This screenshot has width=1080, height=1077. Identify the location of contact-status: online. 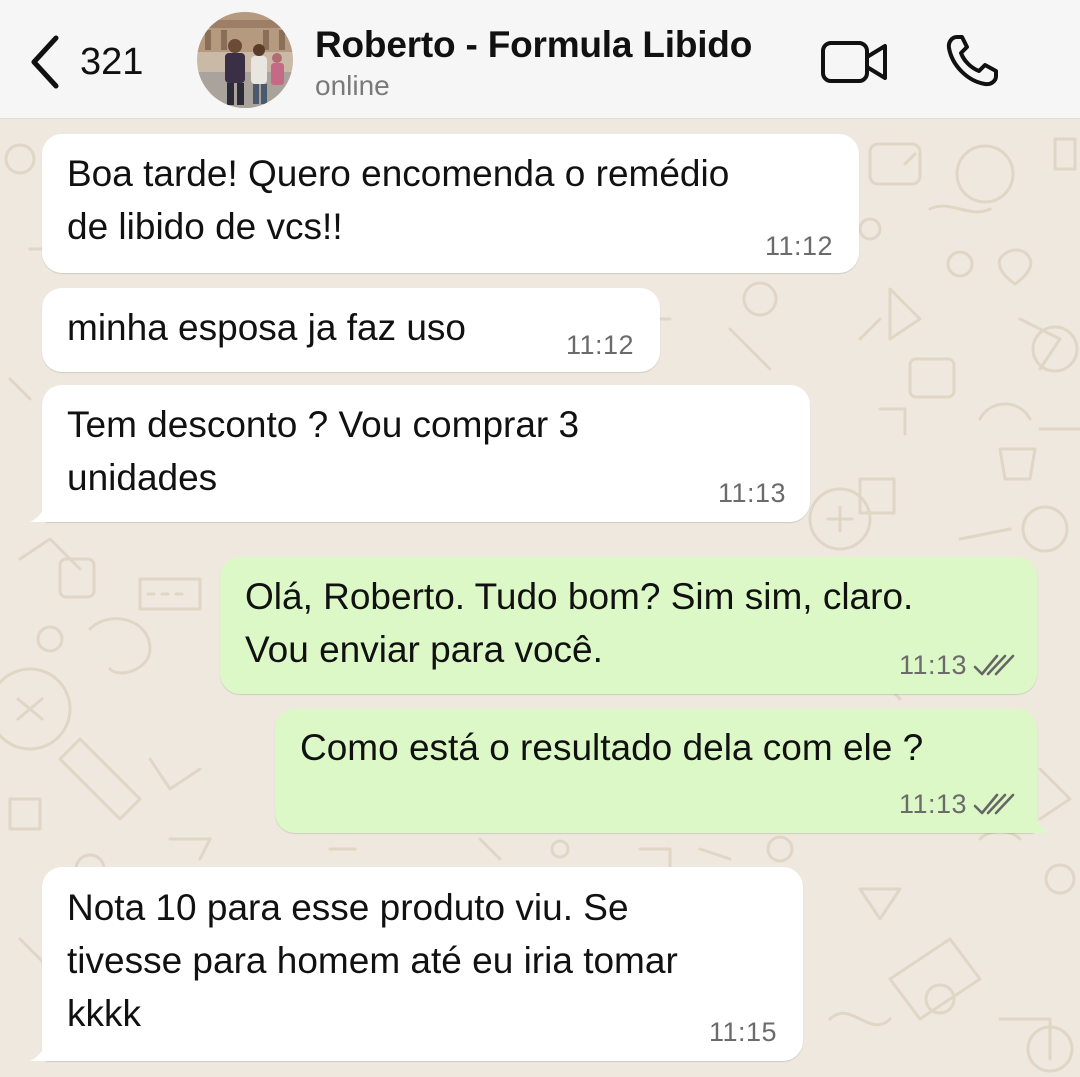
(352, 85).